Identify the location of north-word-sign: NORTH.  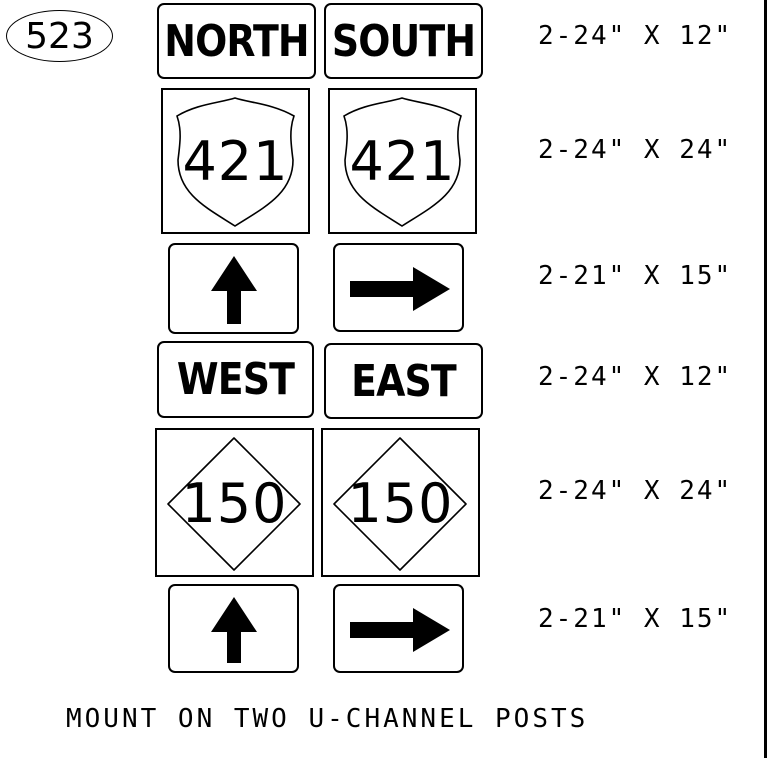
(236, 41).